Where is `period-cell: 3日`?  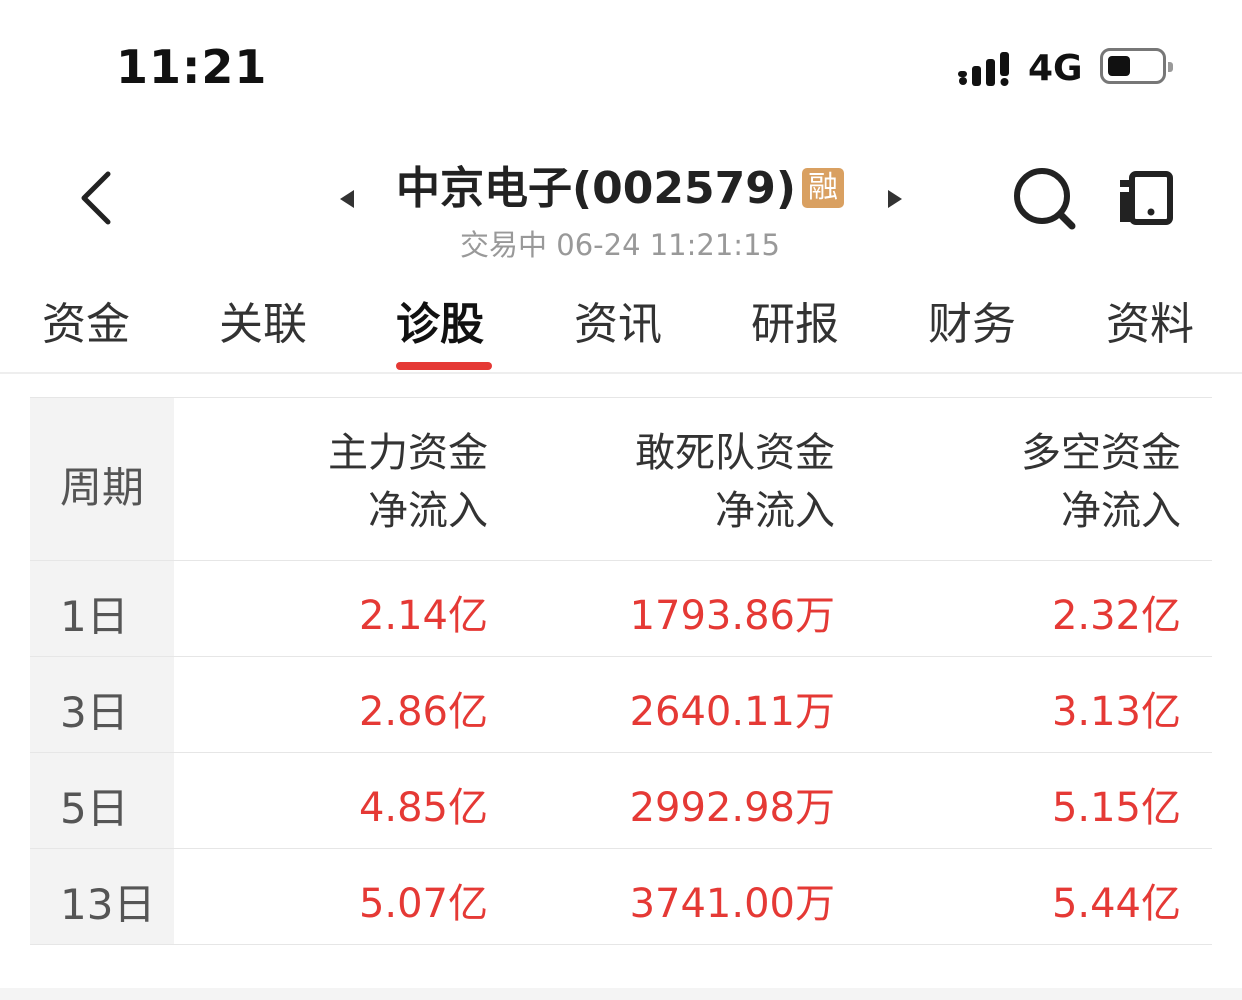
period-cell: 3日 is located at coordinates (94, 712).